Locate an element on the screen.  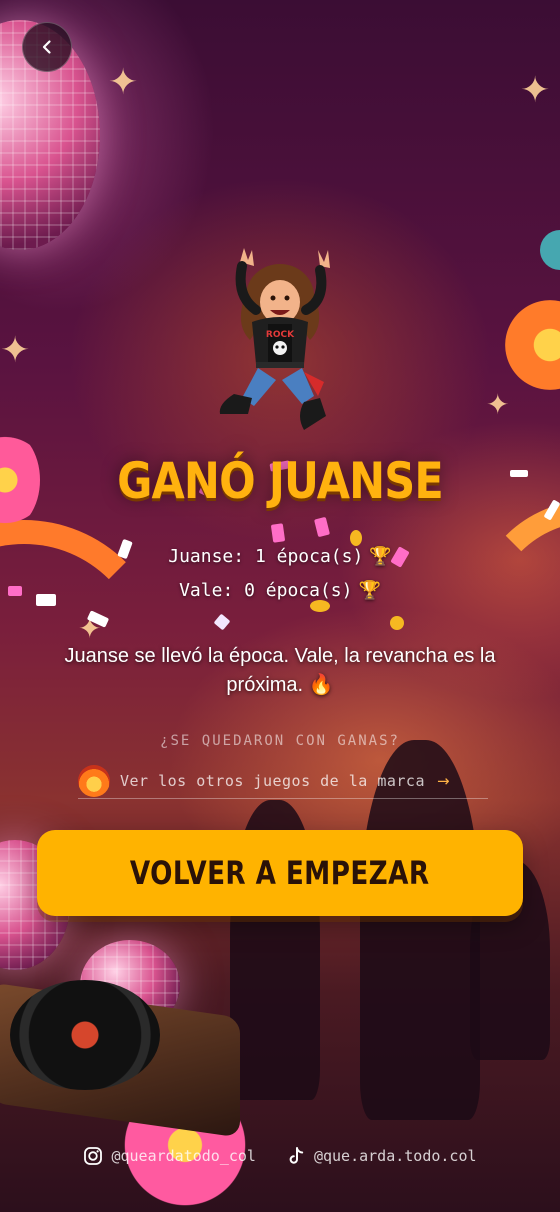
rocker-mascot-illustration: ROCK is located at coordinates (274, 339).